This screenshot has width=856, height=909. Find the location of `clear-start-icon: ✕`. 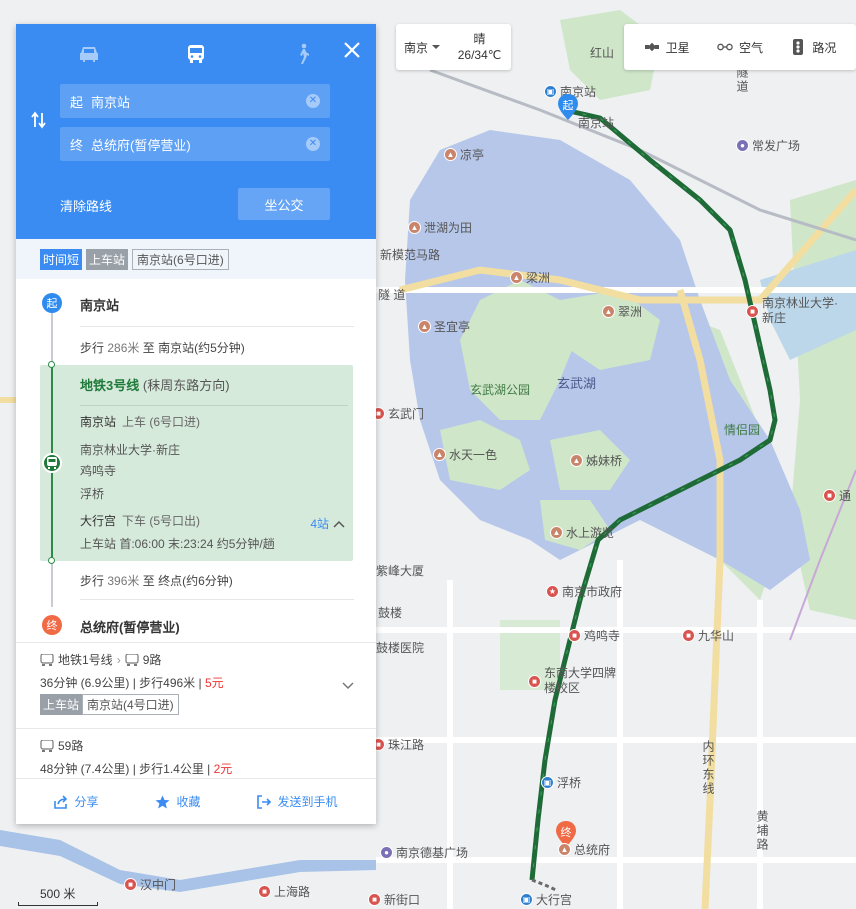

clear-start-icon: ✕ is located at coordinates (313, 101).